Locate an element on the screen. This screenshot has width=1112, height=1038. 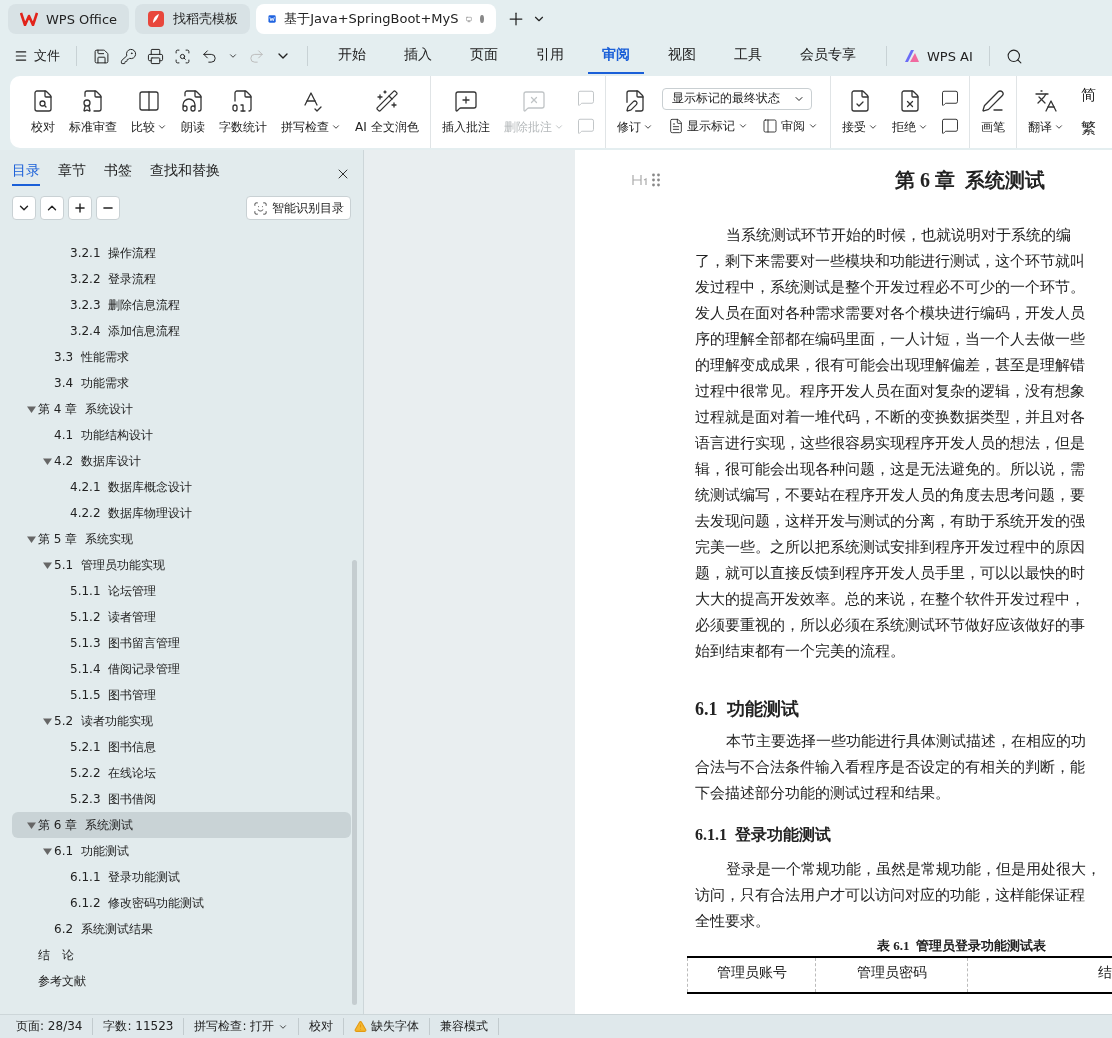
outline-item: 结 论 is located at coordinates (181, 955).